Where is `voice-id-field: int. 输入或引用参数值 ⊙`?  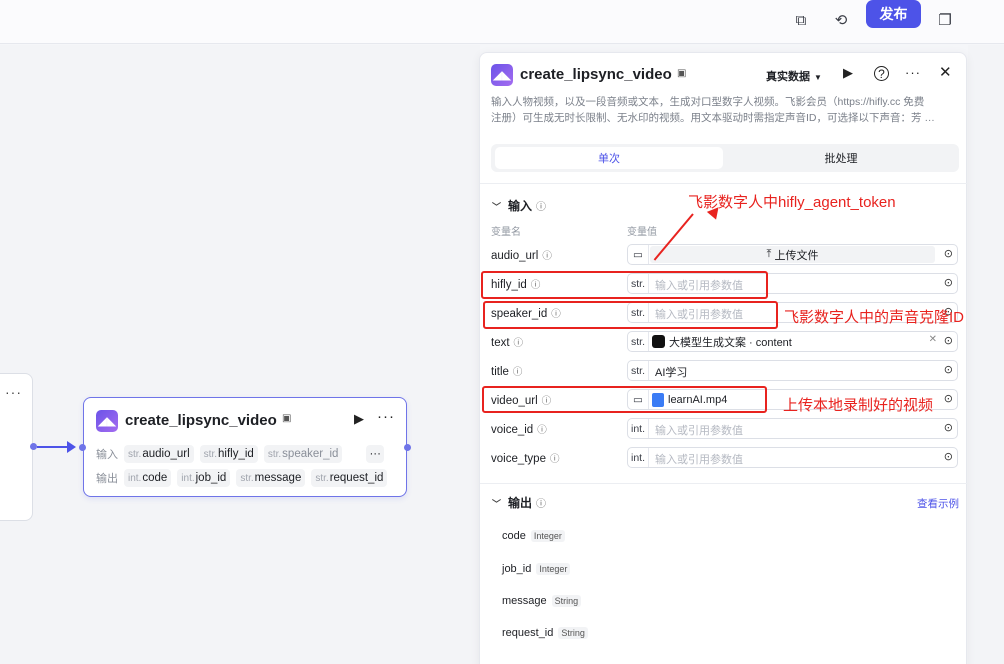 voice-id-field: int. 输入或引用参数值 ⊙ is located at coordinates (792, 428).